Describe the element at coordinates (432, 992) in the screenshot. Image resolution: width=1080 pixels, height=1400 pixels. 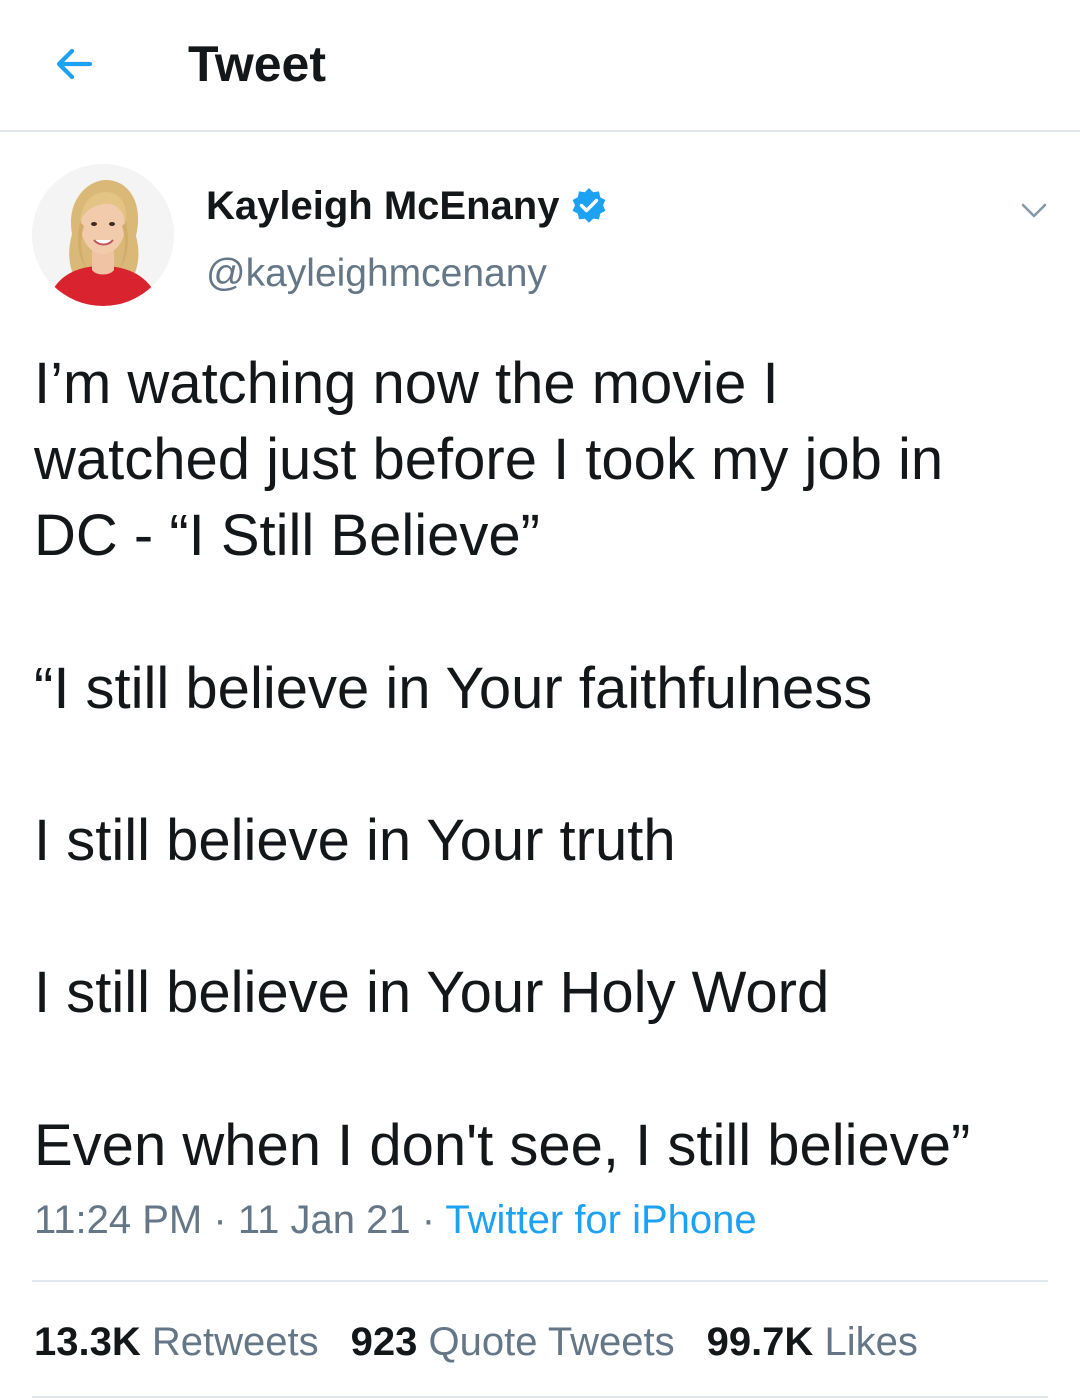
I see `tweet-text-line: I still believe in Your Holy Word` at that location.